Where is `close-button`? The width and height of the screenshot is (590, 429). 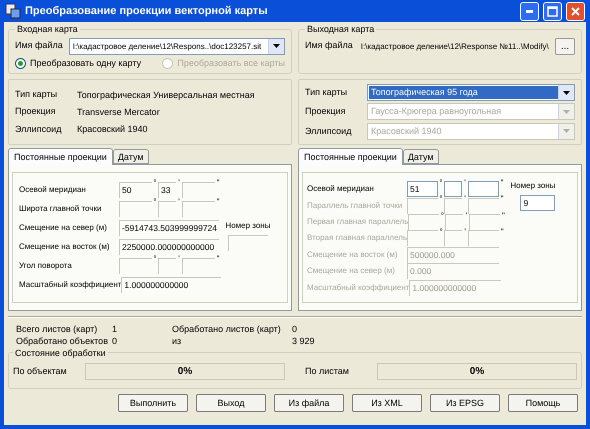 close-button is located at coordinates (575, 11).